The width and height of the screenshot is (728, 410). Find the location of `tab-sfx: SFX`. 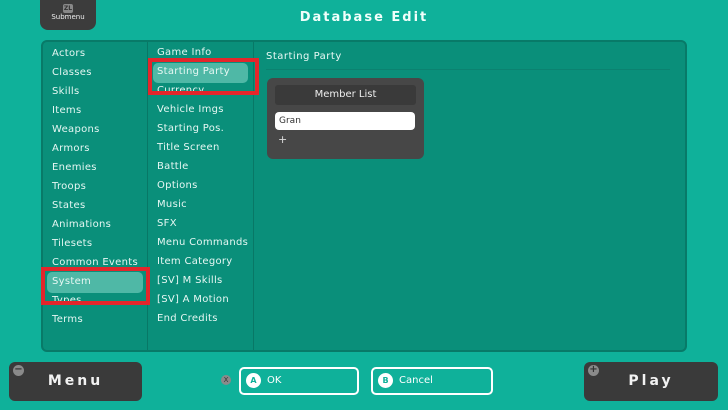

tab-sfx: SFX is located at coordinates (167, 223).